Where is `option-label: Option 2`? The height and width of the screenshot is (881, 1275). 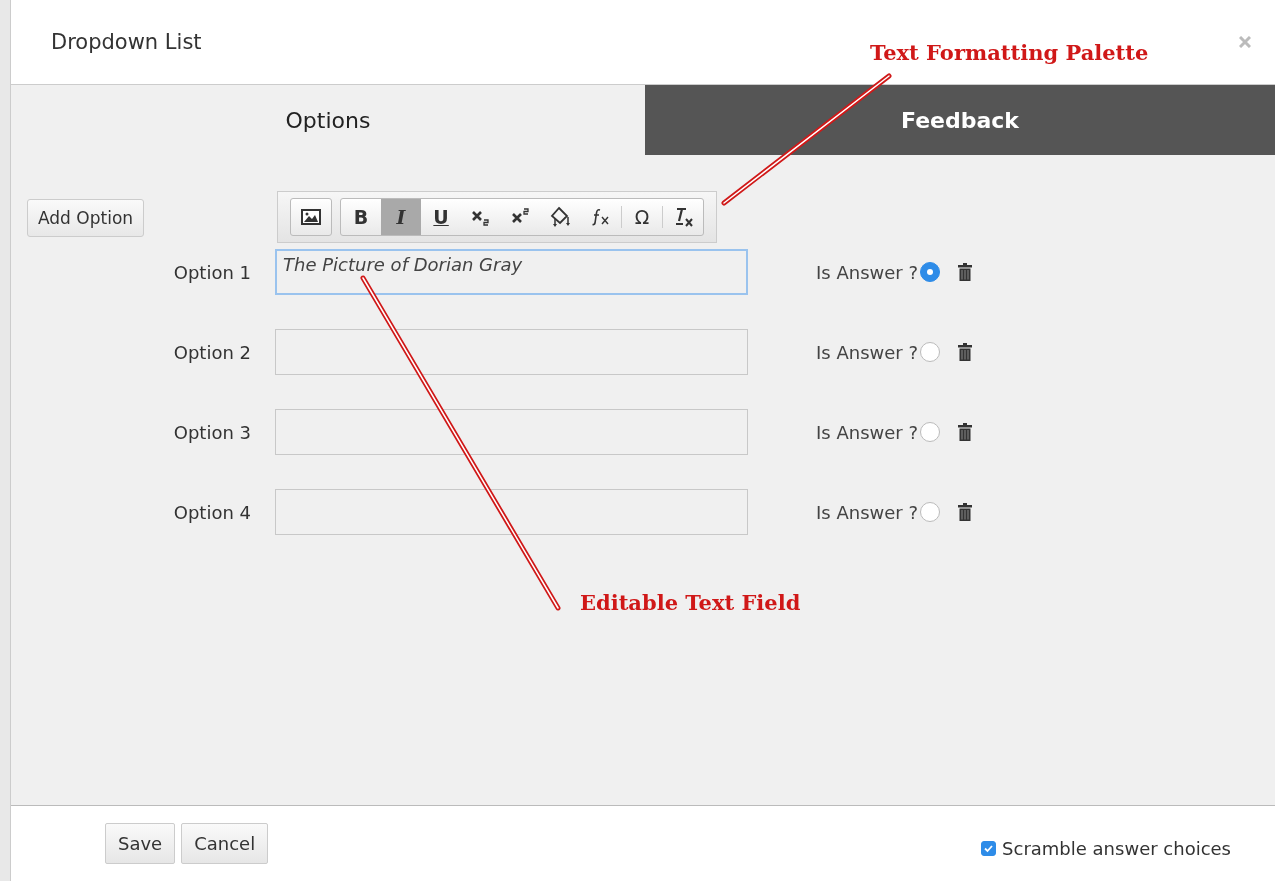
option-label: Option 2 is located at coordinates (212, 352).